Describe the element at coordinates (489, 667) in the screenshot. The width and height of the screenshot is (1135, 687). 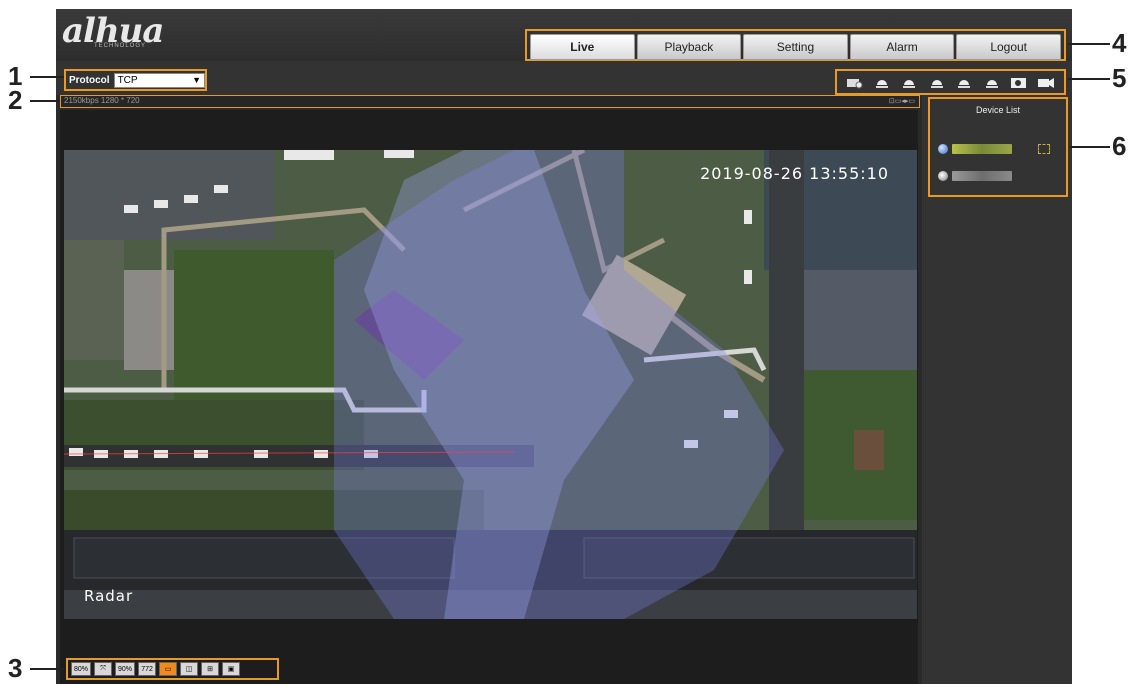
I see `video-bottom-bar: 80% ⤧ 90% 772 ▭ ◫ ⊞ ▣` at that location.